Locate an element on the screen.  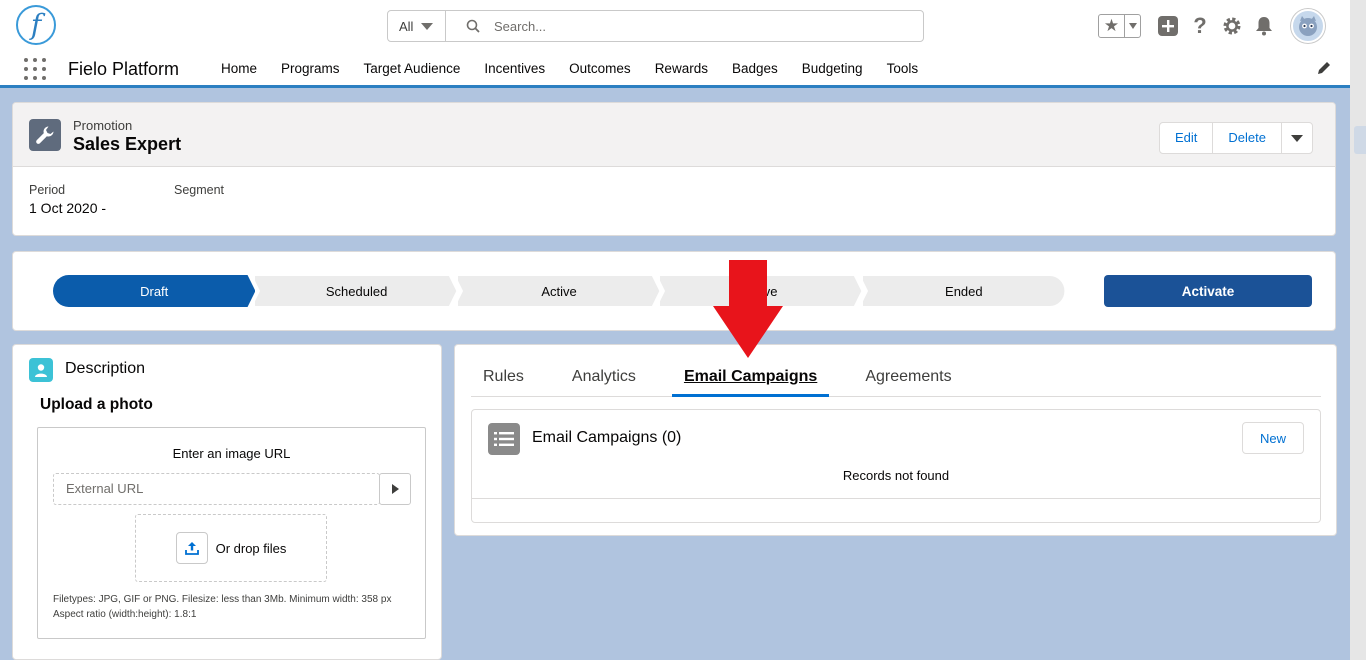
path-stage-label: Scheduled is located at coordinates (356, 291).